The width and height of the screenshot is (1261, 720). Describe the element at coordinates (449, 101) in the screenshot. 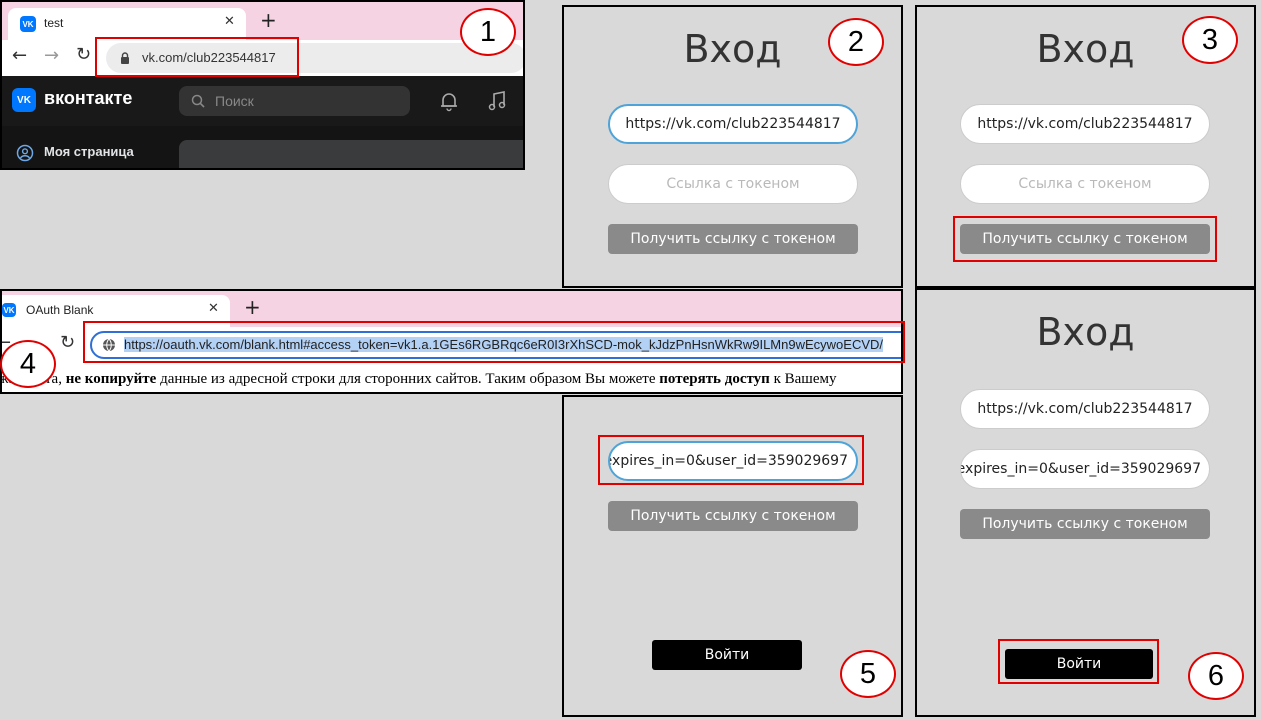

I see `bell-icon` at that location.